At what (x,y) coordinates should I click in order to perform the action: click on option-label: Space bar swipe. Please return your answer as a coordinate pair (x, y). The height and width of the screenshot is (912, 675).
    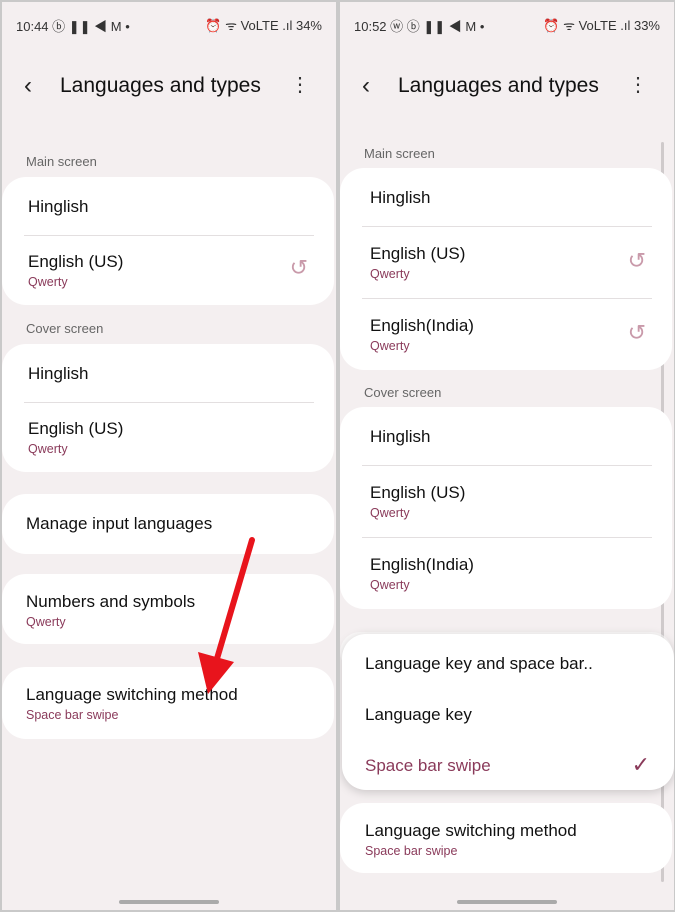
    Looking at the image, I should click on (428, 765).